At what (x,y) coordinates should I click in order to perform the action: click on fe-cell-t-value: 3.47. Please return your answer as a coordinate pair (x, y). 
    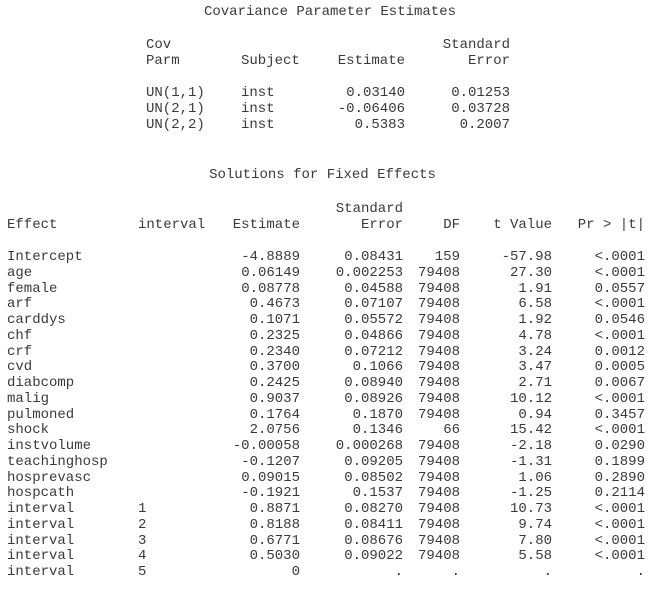
    Looking at the image, I should click on (535, 367).